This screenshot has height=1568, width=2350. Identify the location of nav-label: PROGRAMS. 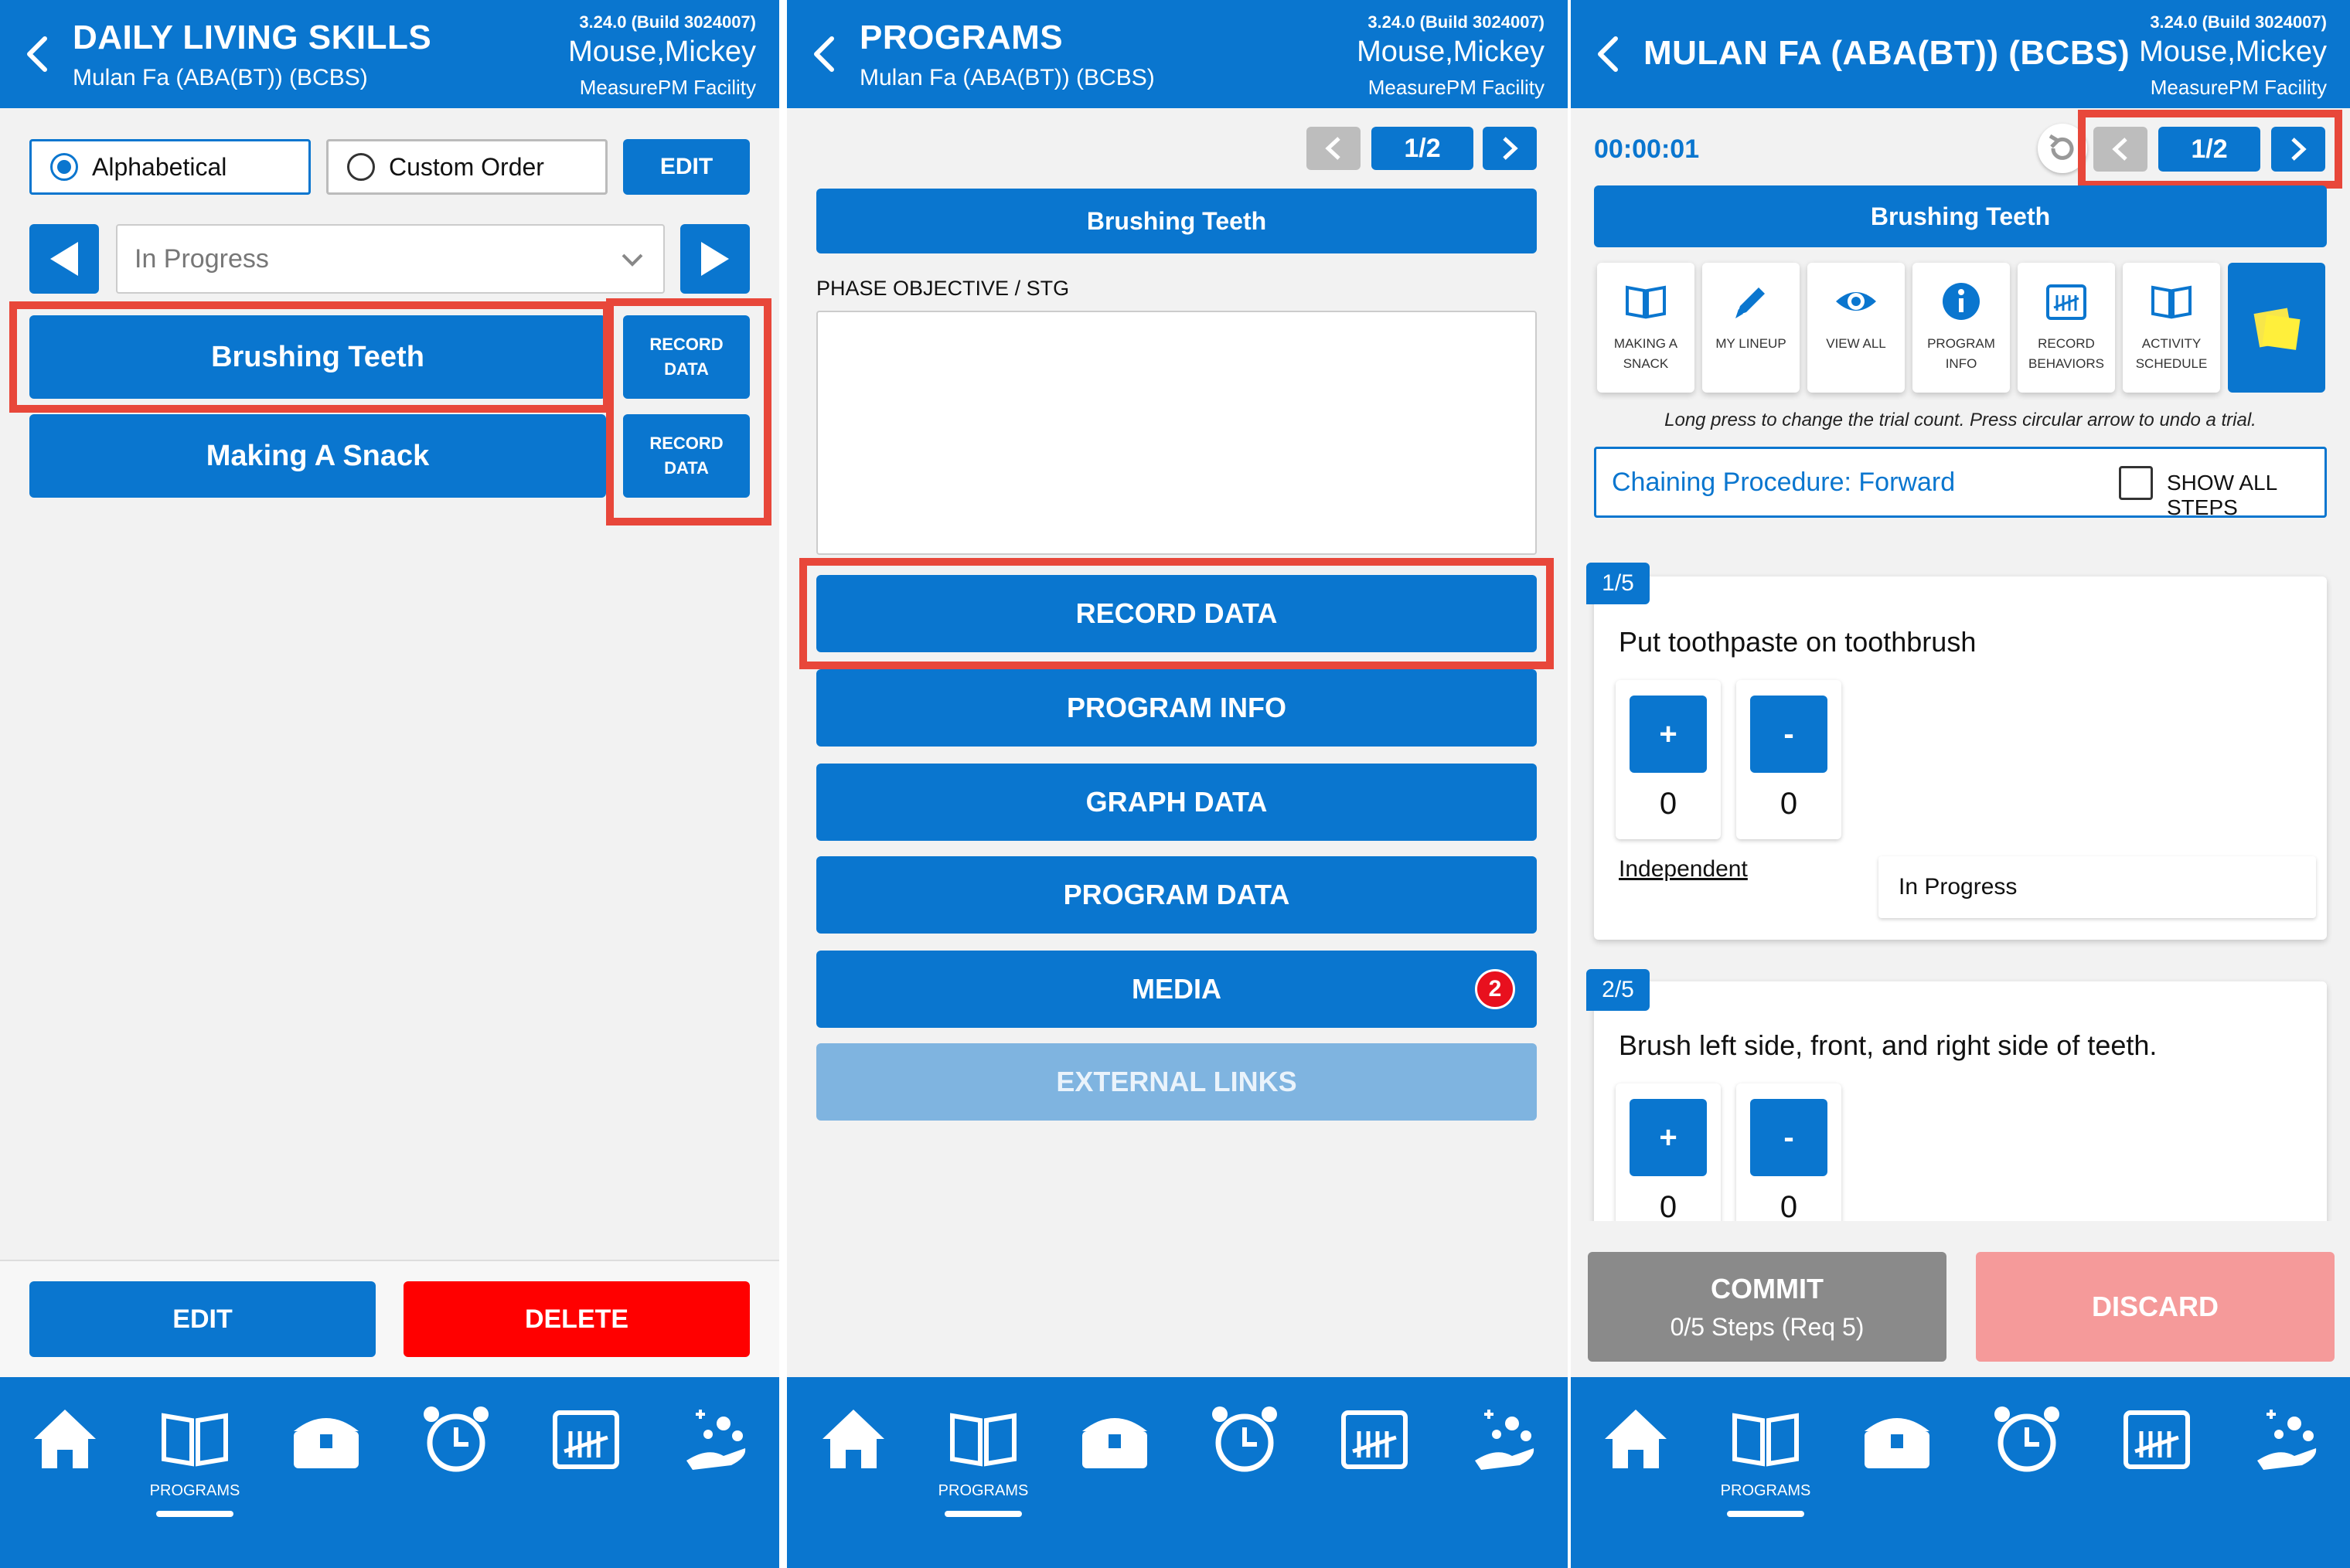
(984, 1490).